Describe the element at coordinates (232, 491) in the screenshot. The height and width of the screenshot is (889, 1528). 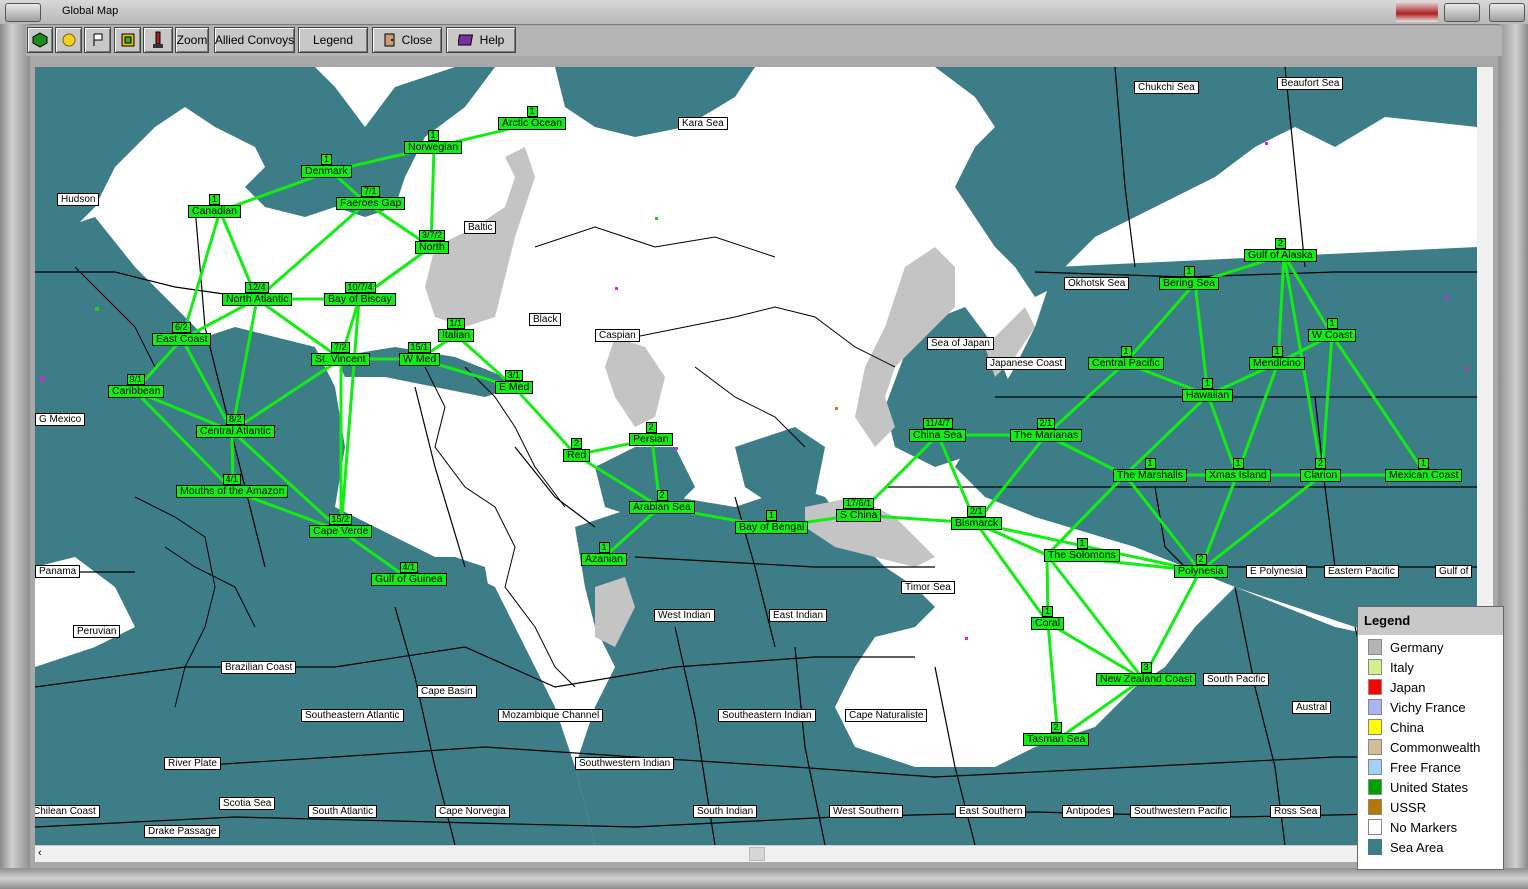
I see `convoy-zone-label: Mouths of the Amazon` at that location.